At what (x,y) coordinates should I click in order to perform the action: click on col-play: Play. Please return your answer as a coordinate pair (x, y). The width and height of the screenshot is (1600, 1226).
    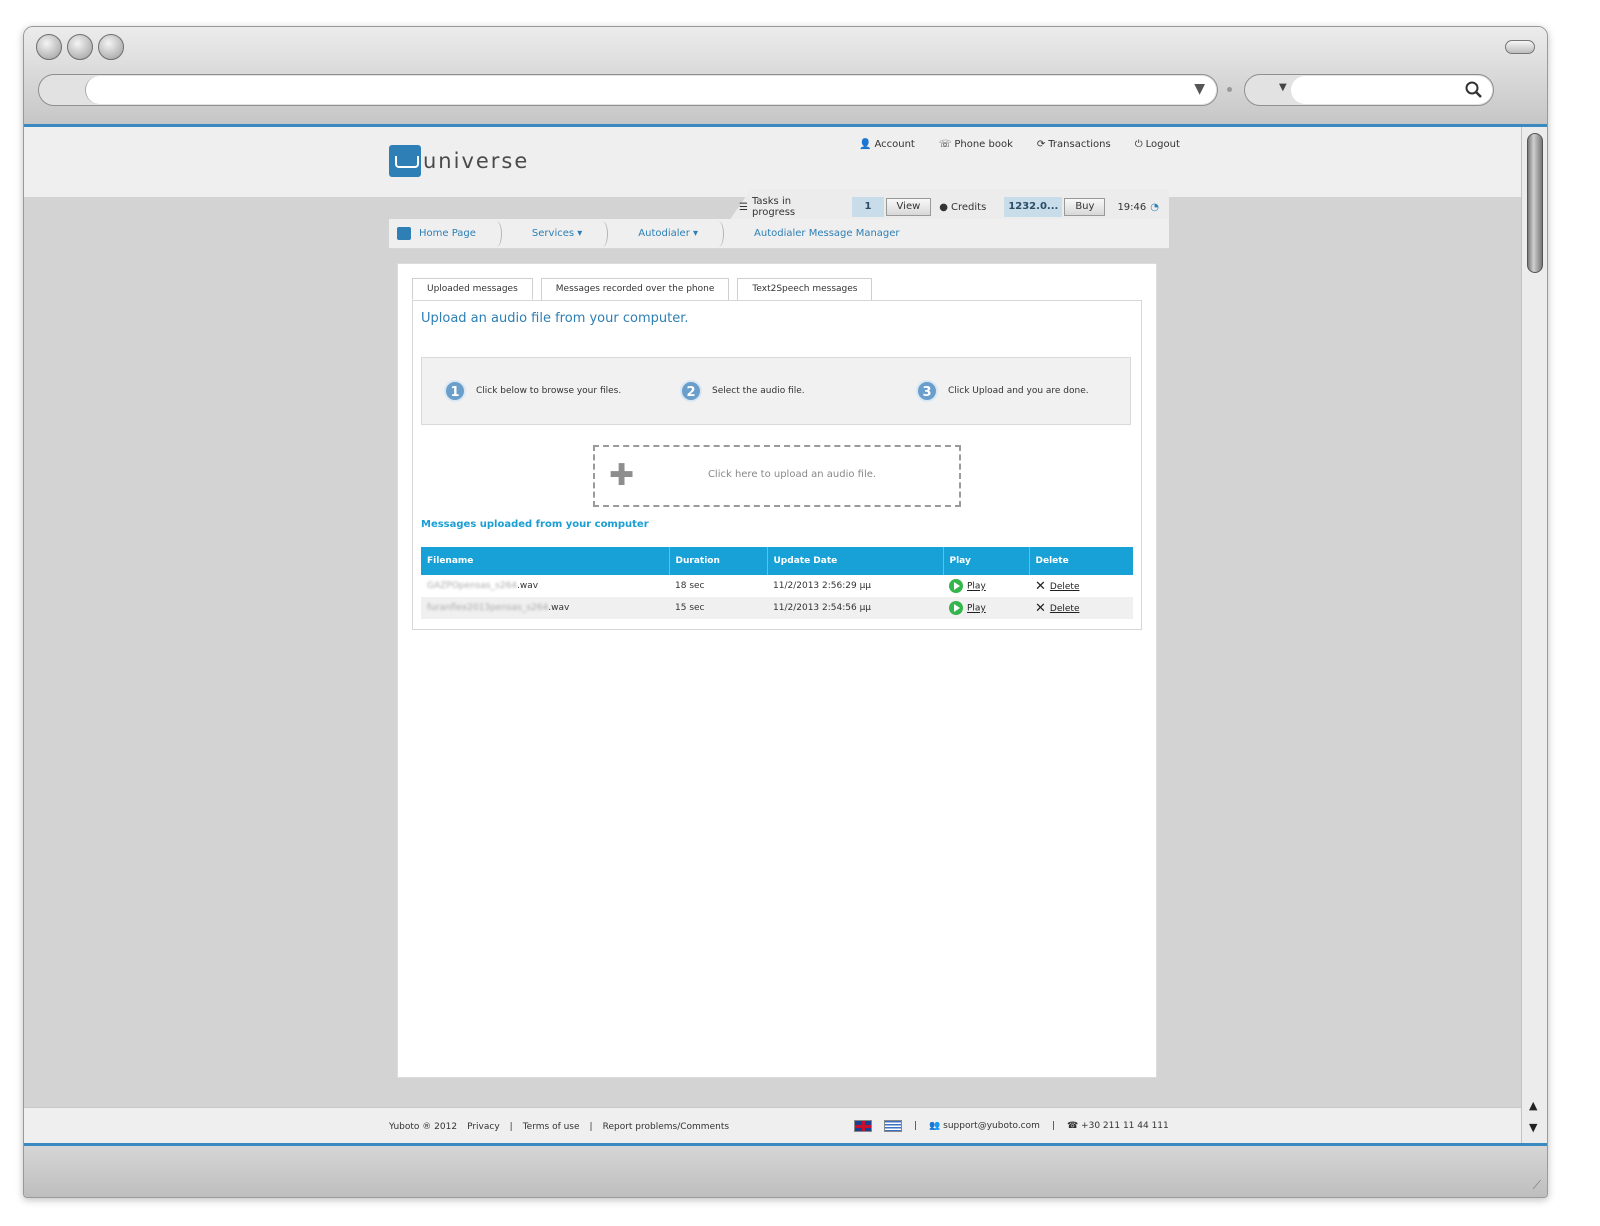
    Looking at the image, I should click on (985, 561).